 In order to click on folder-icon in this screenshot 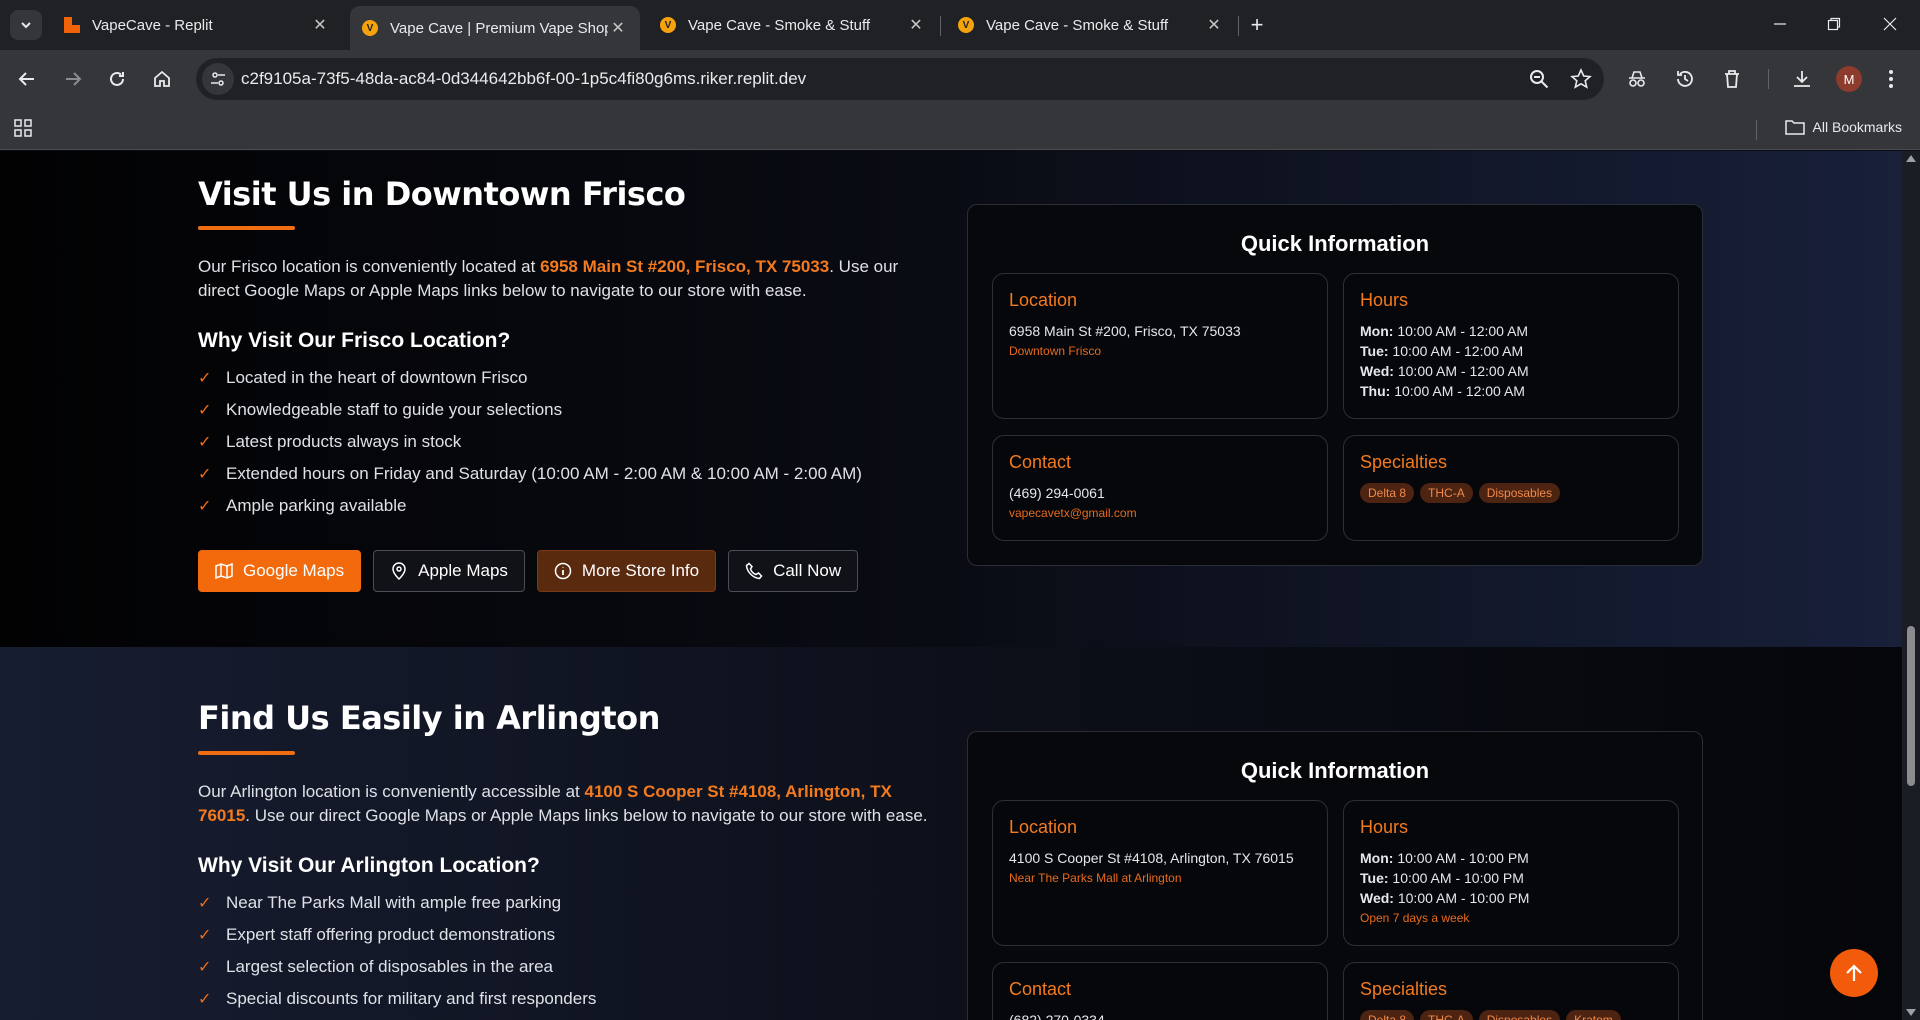, I will do `click(1794, 127)`.